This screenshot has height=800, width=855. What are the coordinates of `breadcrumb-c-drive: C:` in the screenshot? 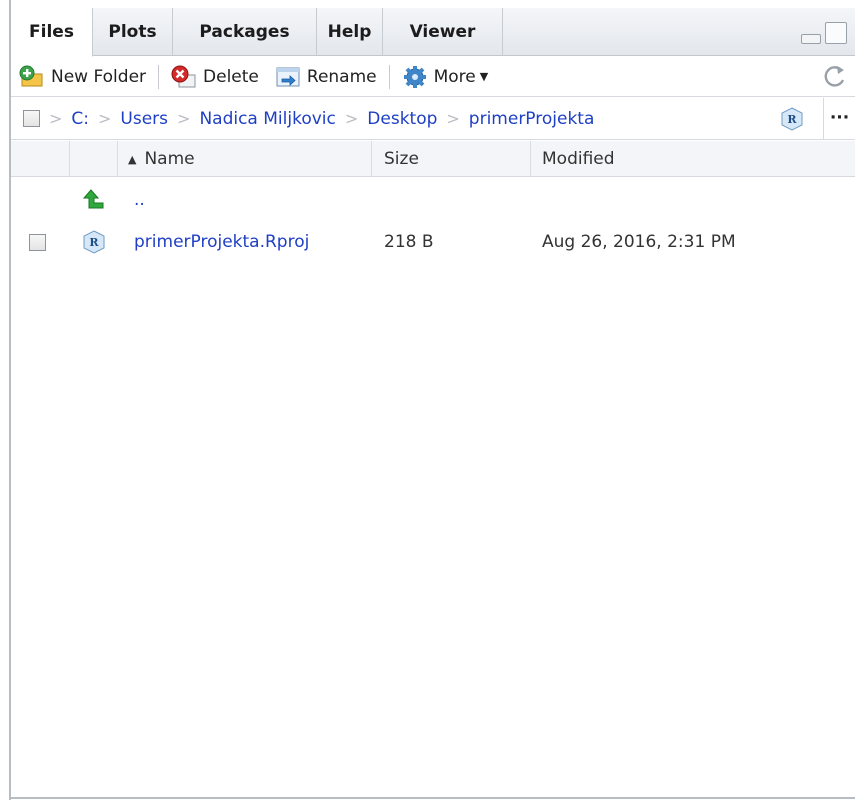 It's located at (80, 119).